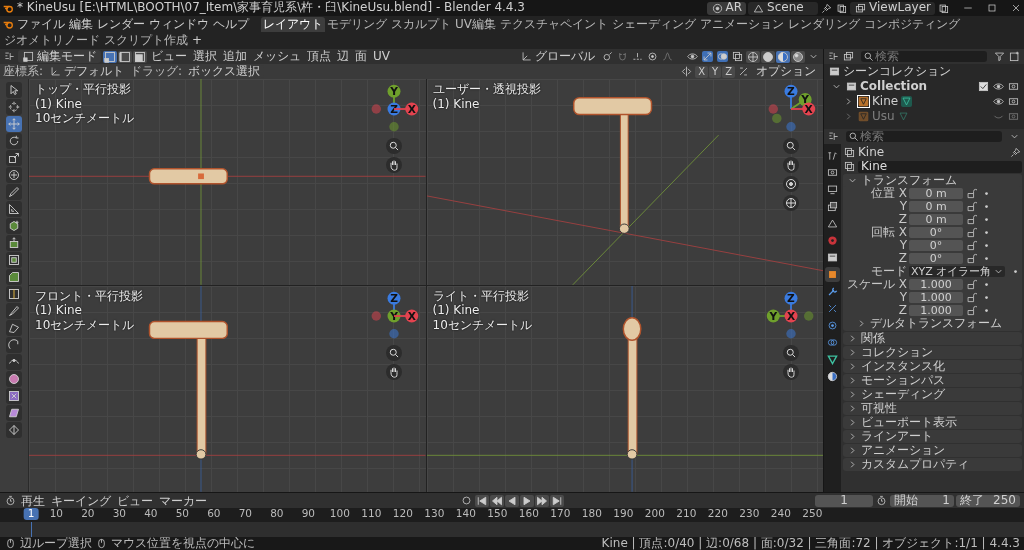 The width and height of the screenshot is (1024, 550). I want to click on snap-icon, so click(637, 57).